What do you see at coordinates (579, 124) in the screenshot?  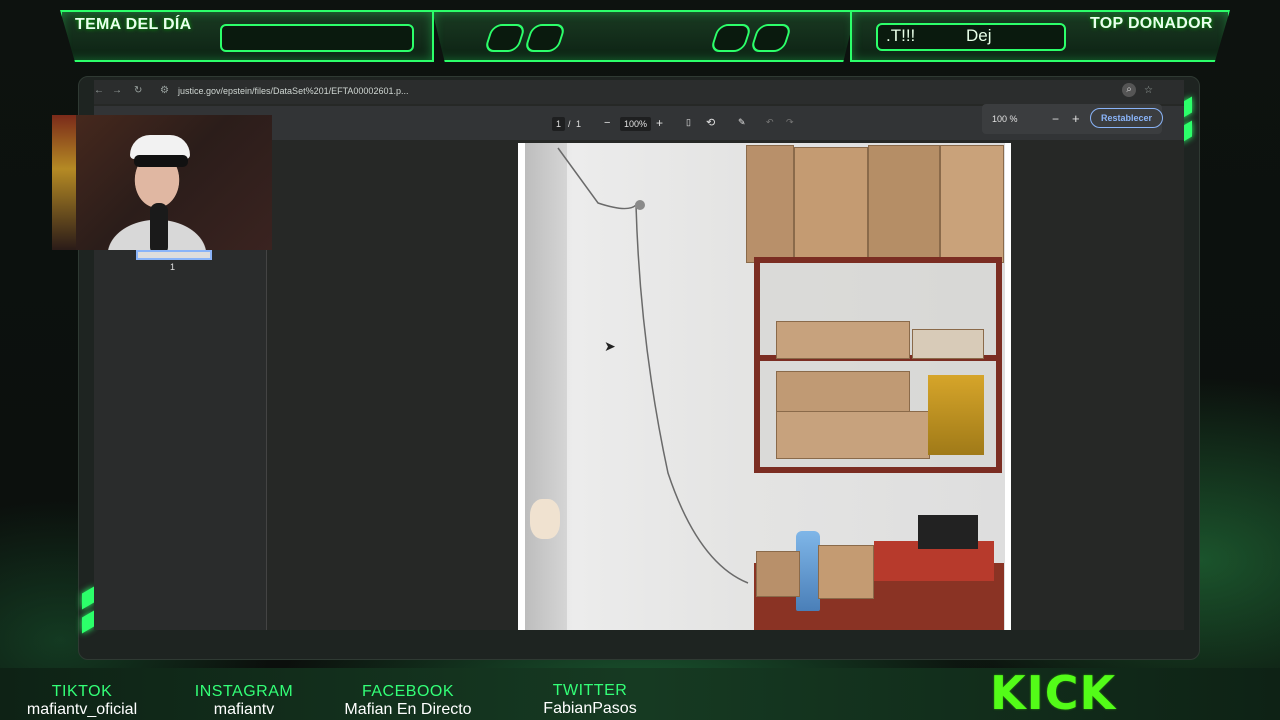 I see `page-total: 1` at bounding box center [579, 124].